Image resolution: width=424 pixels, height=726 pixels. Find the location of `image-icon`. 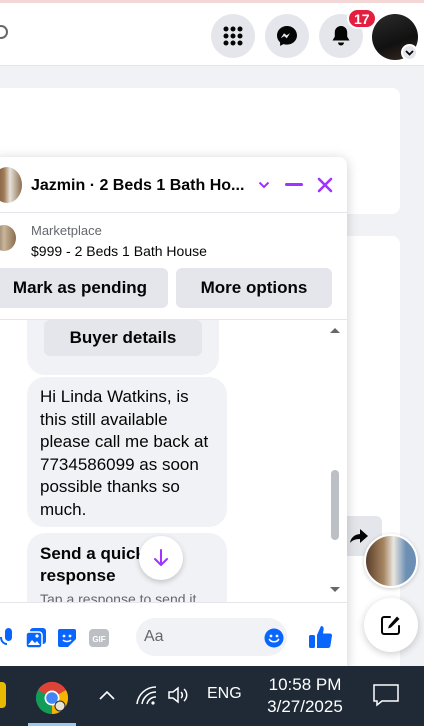

image-icon is located at coordinates (35, 638).